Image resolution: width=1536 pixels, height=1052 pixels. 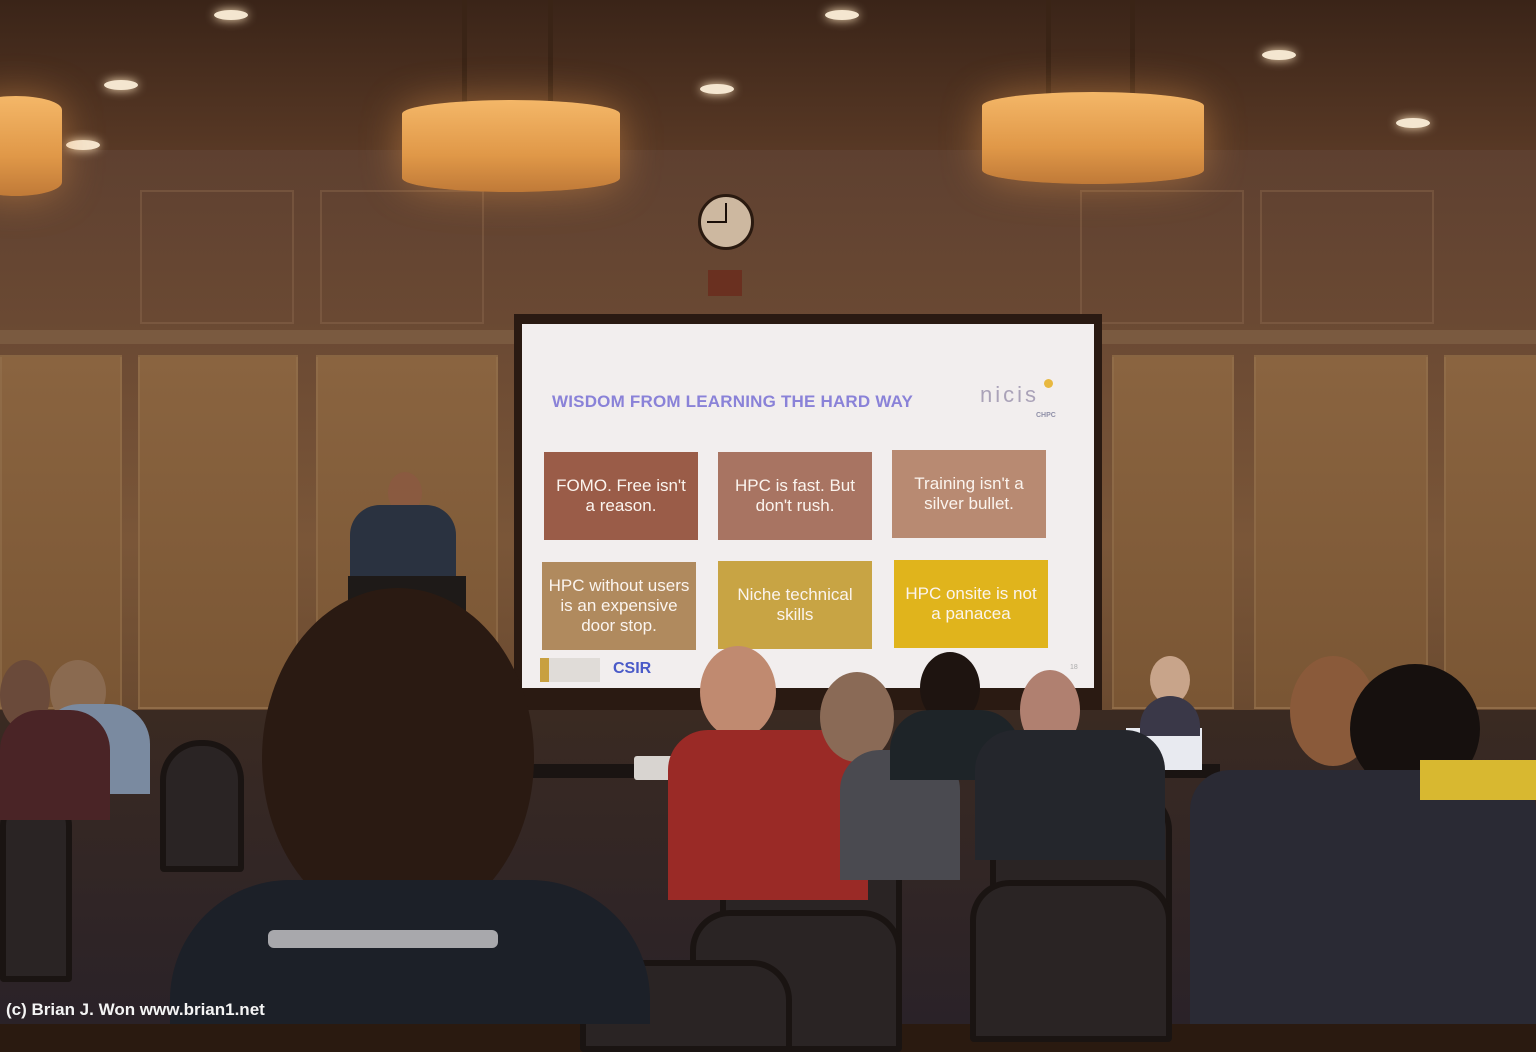 What do you see at coordinates (398, 758) in the screenshot?
I see `foreground-head` at bounding box center [398, 758].